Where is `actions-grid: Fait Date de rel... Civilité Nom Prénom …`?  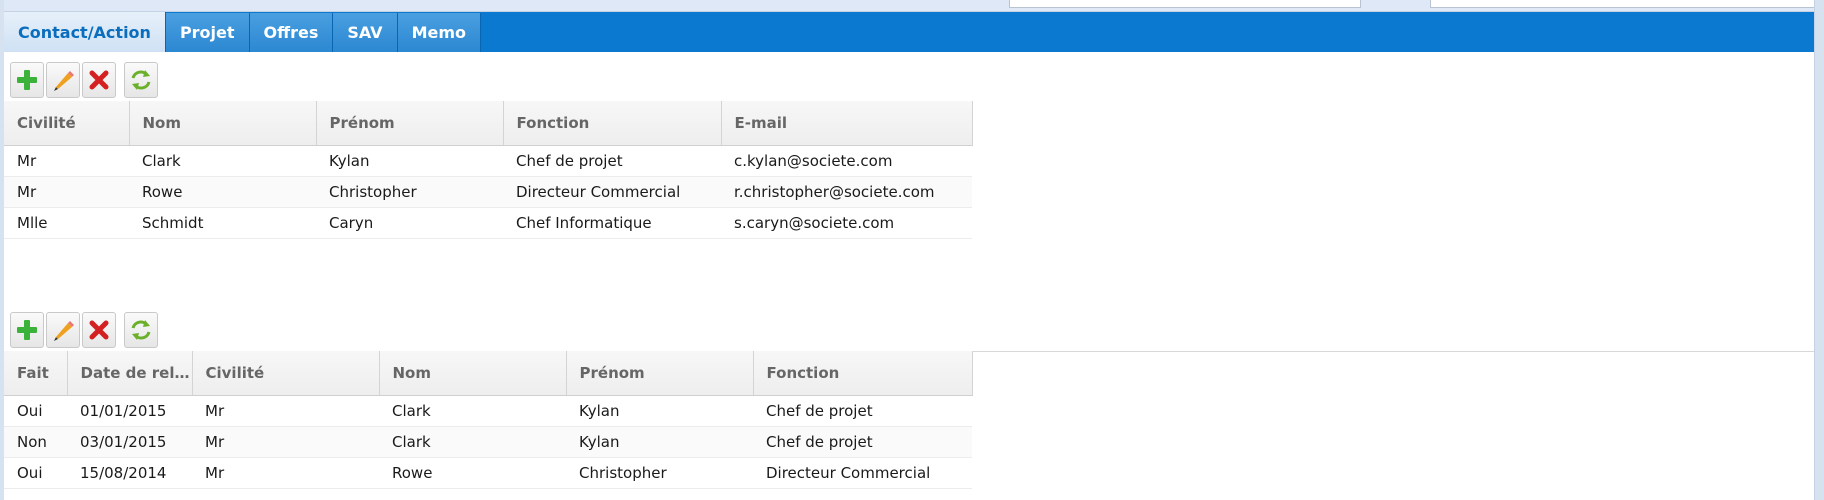
actions-grid: Fait Date de rel... Civilité Nom Prénom … is located at coordinates (488, 420).